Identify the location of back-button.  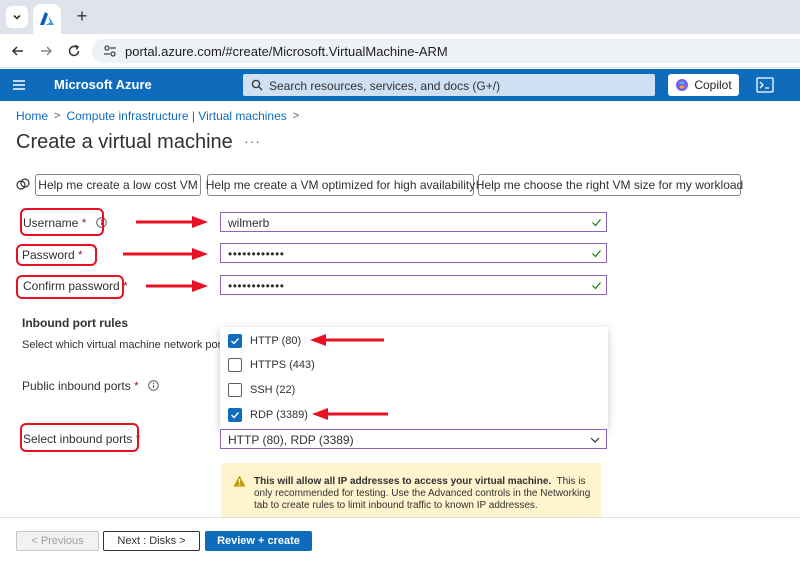
(18, 51).